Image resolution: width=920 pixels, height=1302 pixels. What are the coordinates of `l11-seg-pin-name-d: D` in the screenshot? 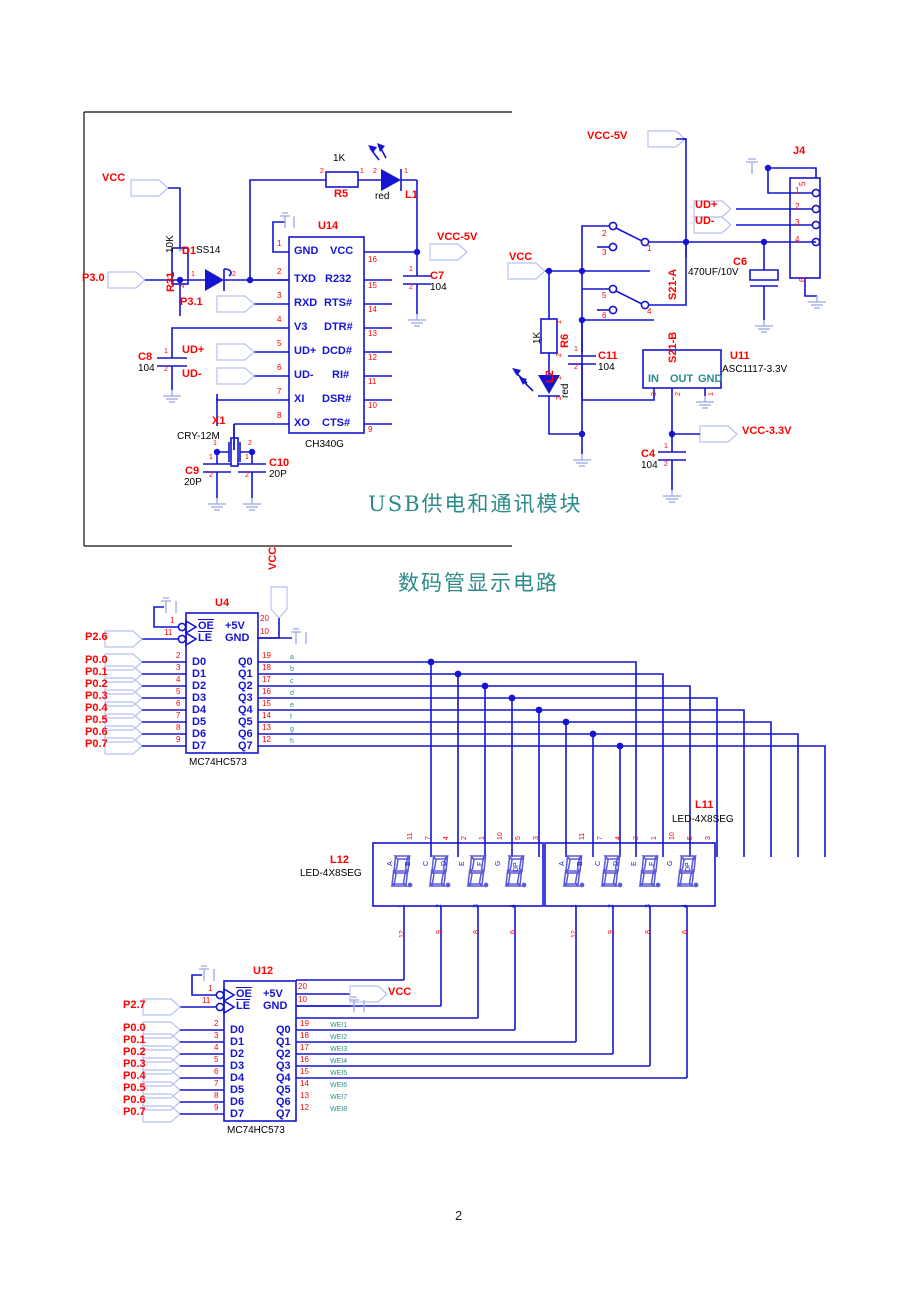 It's located at (616, 863).